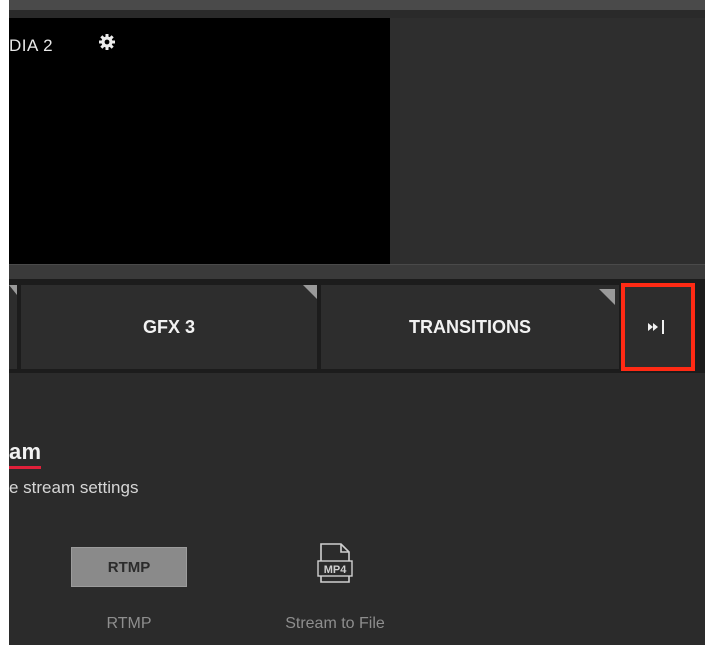 The image size is (705, 645). I want to click on section-title: am, so click(25, 451).